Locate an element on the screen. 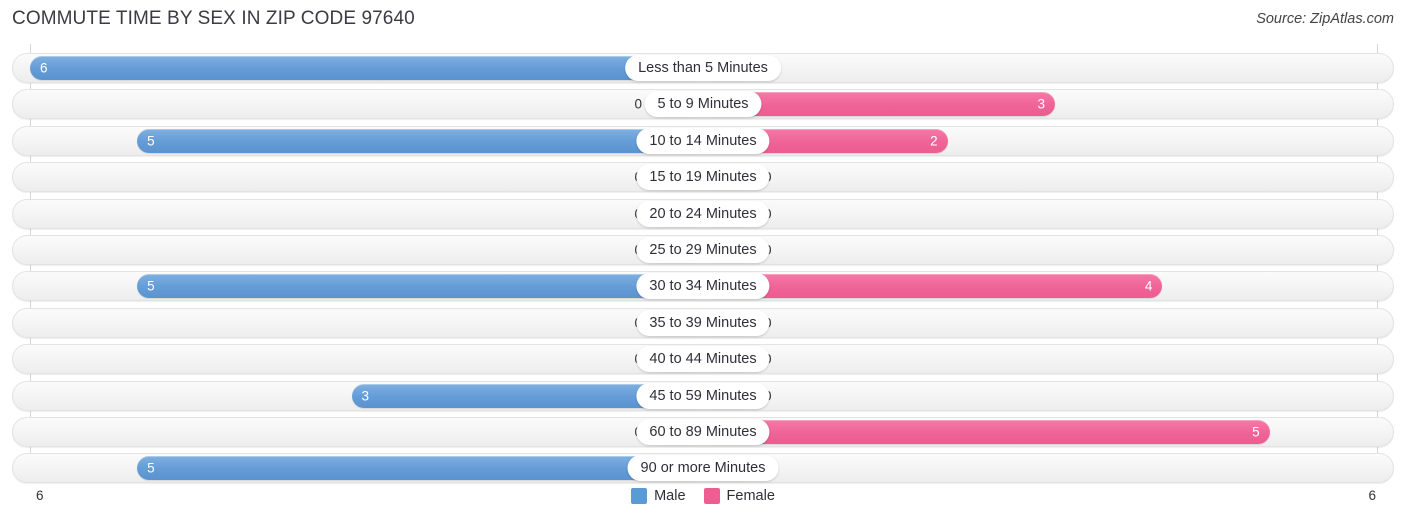 Image resolution: width=1406 pixels, height=522 pixels. chart-row: 0025 to 29 Minutes is located at coordinates (703, 250).